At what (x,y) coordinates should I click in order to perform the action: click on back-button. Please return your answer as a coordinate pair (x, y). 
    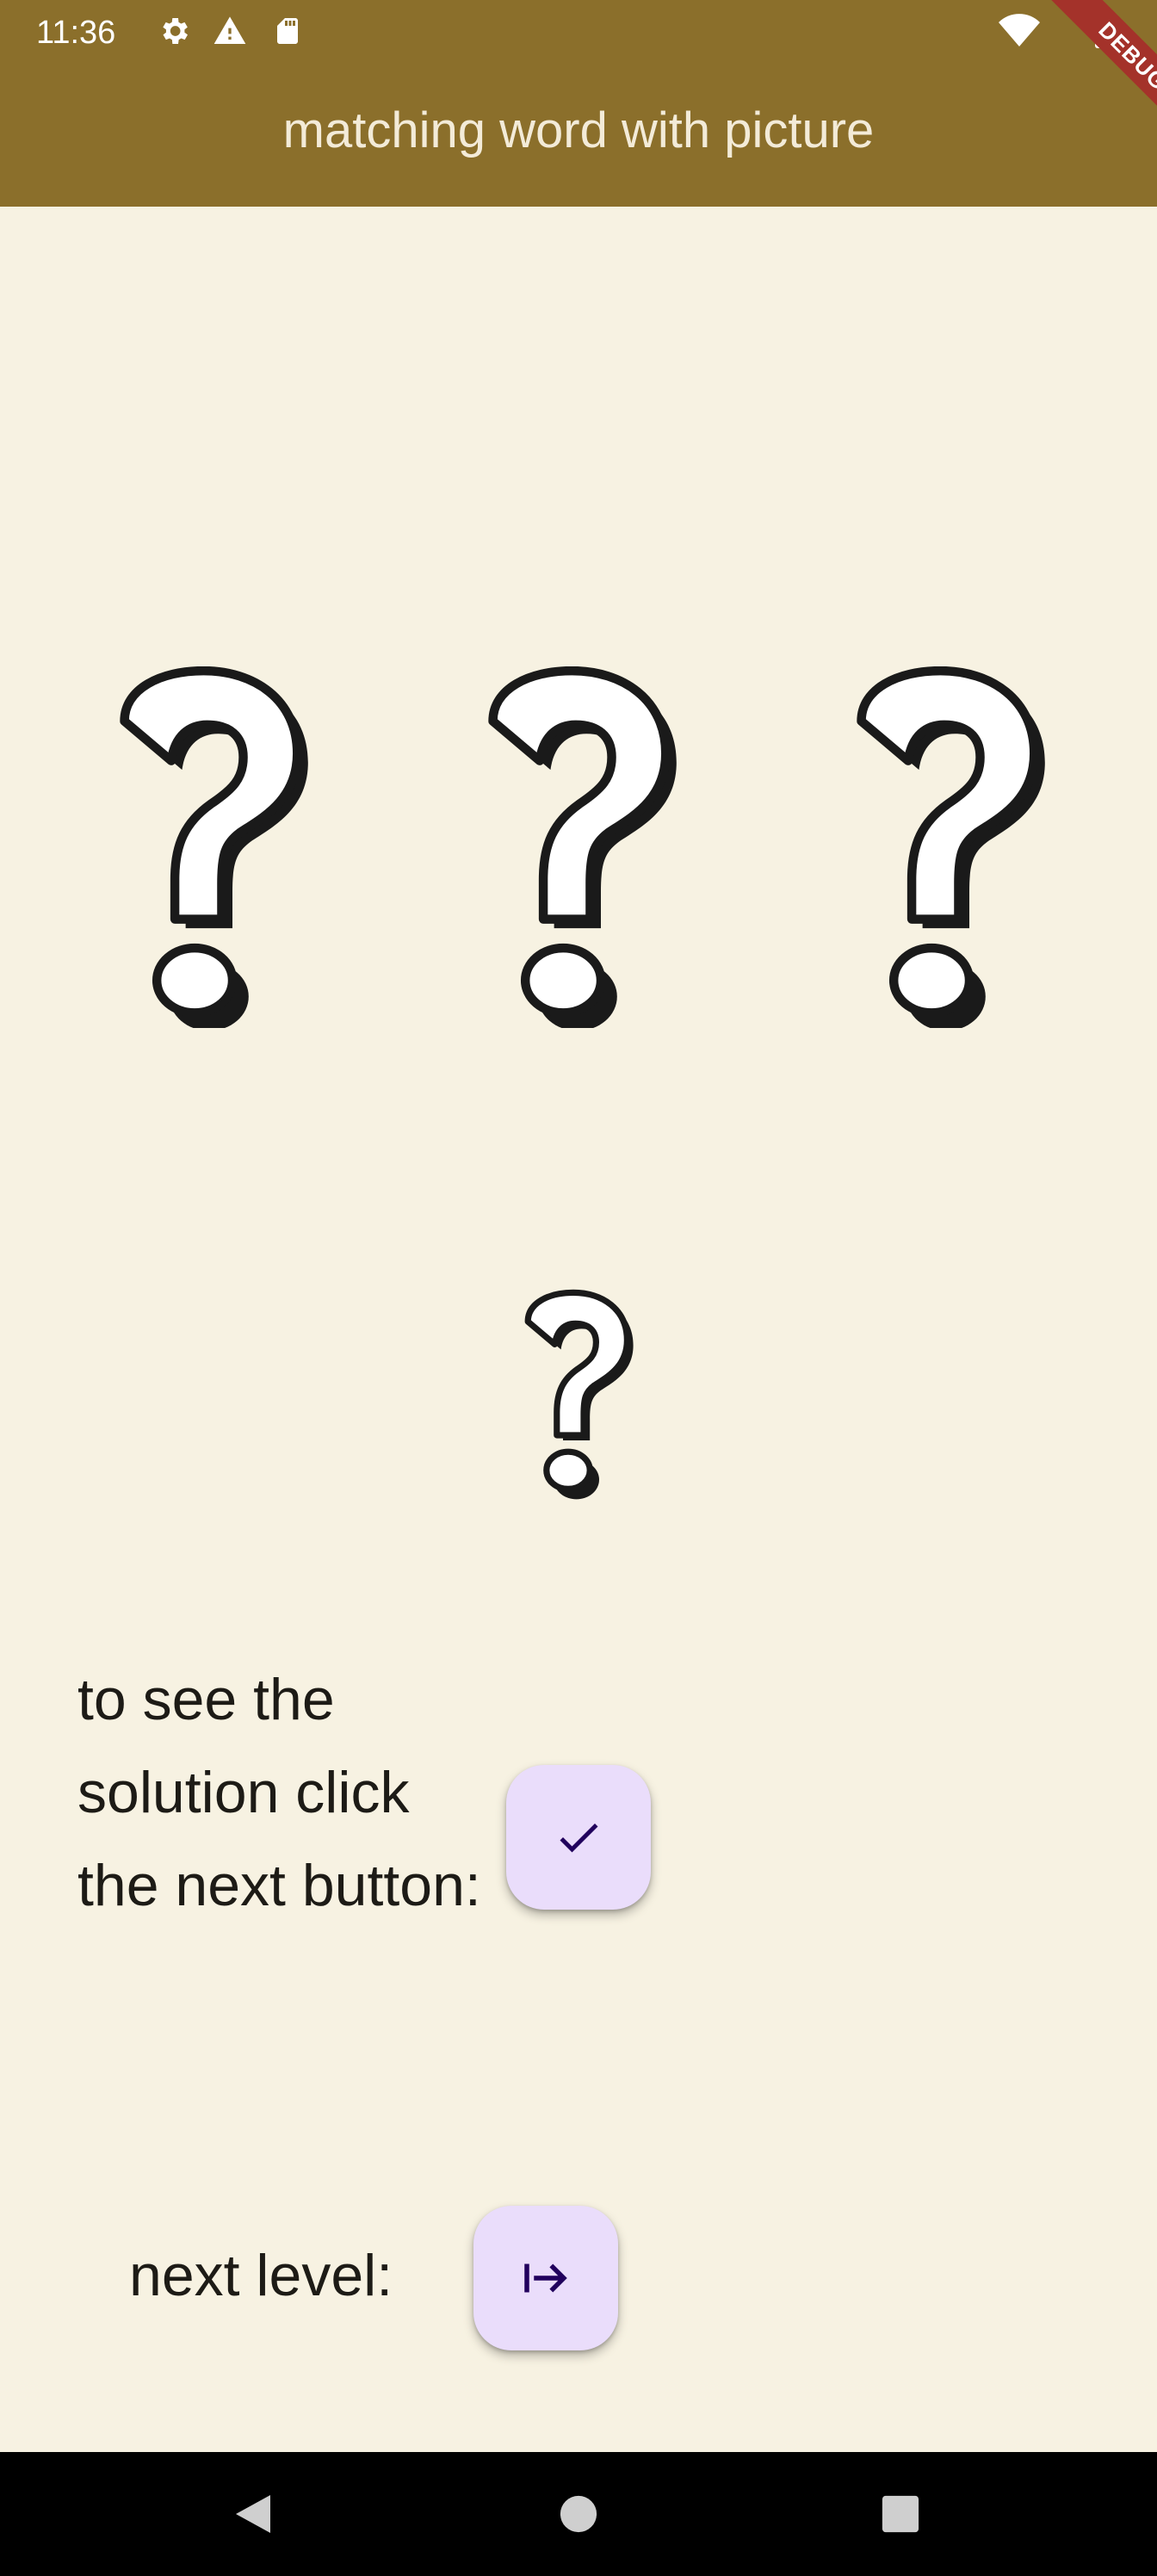
    Looking at the image, I should click on (253, 2514).